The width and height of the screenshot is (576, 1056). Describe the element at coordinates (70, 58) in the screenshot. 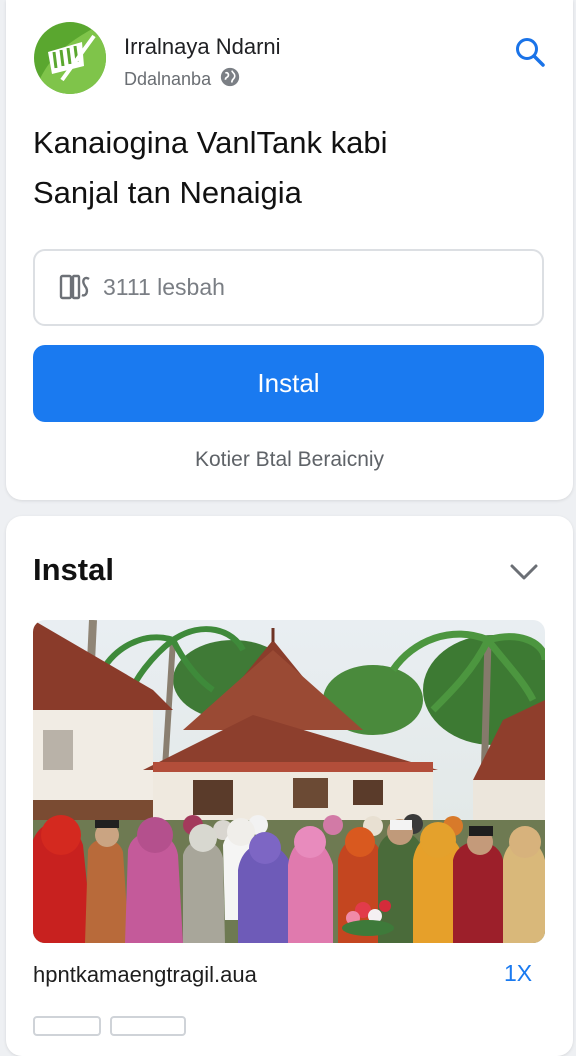

I see `app-logo` at that location.